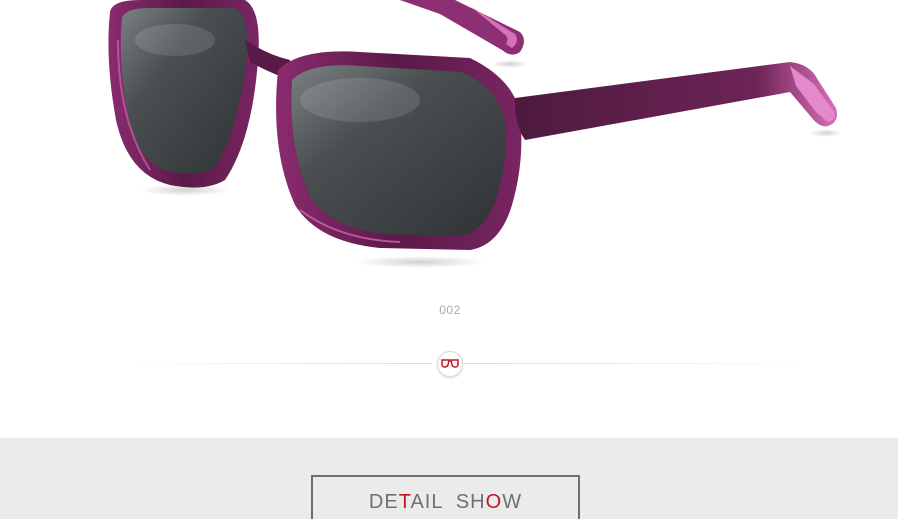 The image size is (900, 519). I want to click on divider-badge, so click(450, 364).